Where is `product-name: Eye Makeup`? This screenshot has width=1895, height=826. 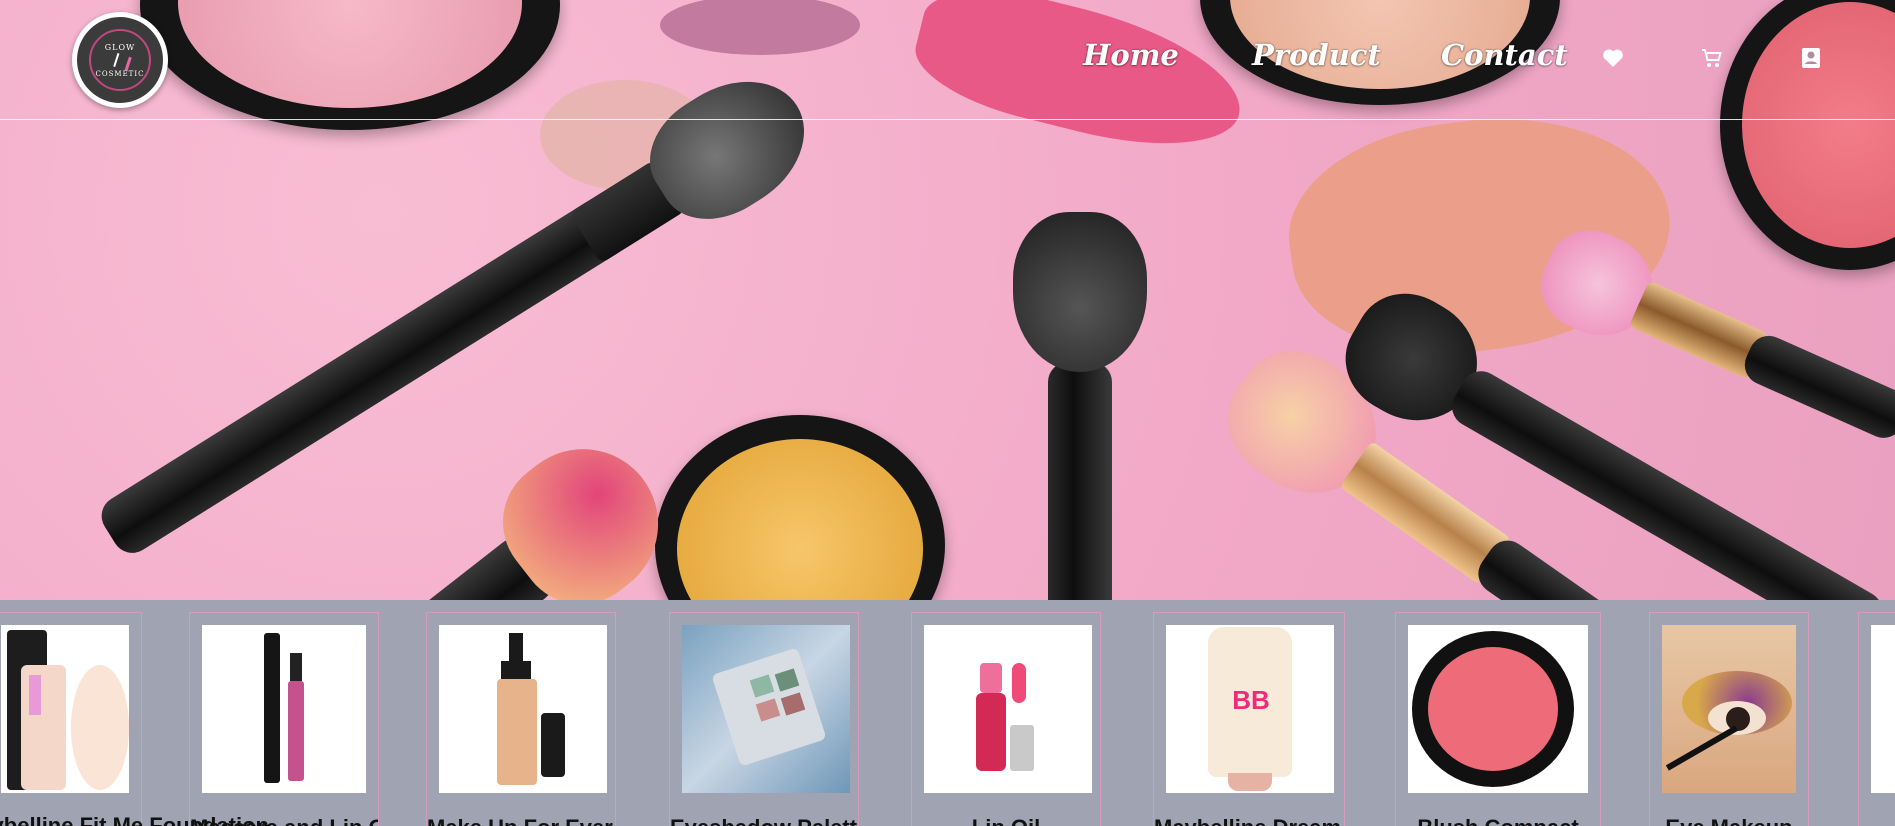
product-name: Eye Makeup is located at coordinates (1729, 820).